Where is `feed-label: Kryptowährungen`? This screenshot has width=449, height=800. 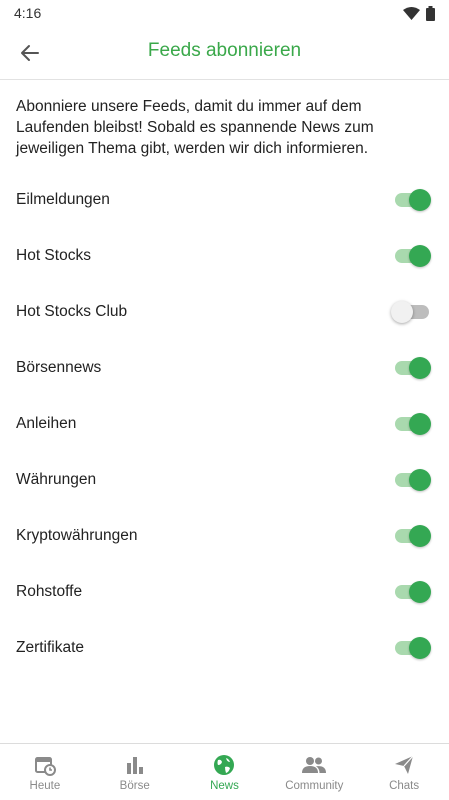
feed-label: Kryptowährungen is located at coordinates (77, 535).